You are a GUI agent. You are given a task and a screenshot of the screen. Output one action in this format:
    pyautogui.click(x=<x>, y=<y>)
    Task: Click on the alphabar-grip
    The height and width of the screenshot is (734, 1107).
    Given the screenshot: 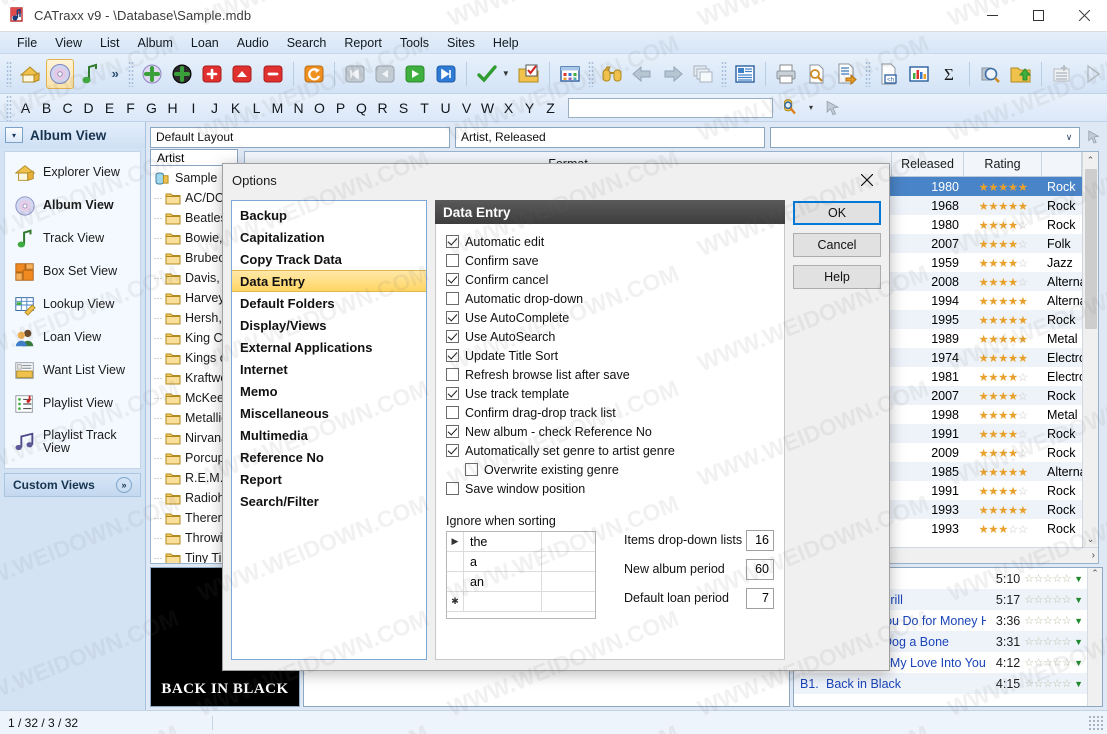 What is the action you would take?
    pyautogui.click(x=9, y=107)
    